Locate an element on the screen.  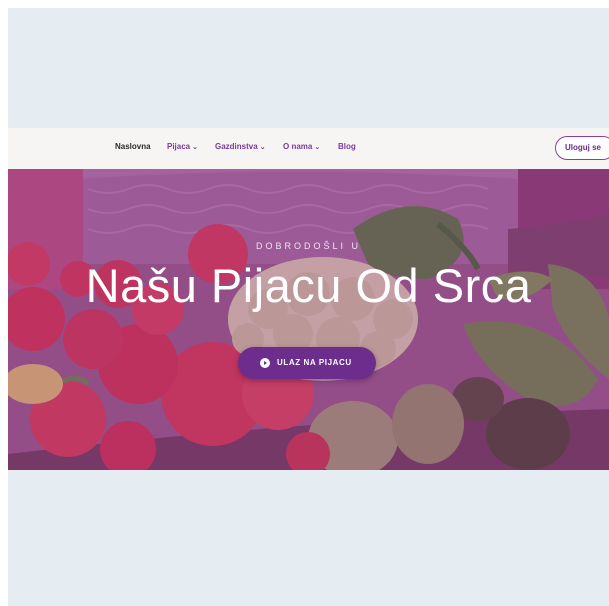
nav-item-label: Naslovna is located at coordinates (133, 146).